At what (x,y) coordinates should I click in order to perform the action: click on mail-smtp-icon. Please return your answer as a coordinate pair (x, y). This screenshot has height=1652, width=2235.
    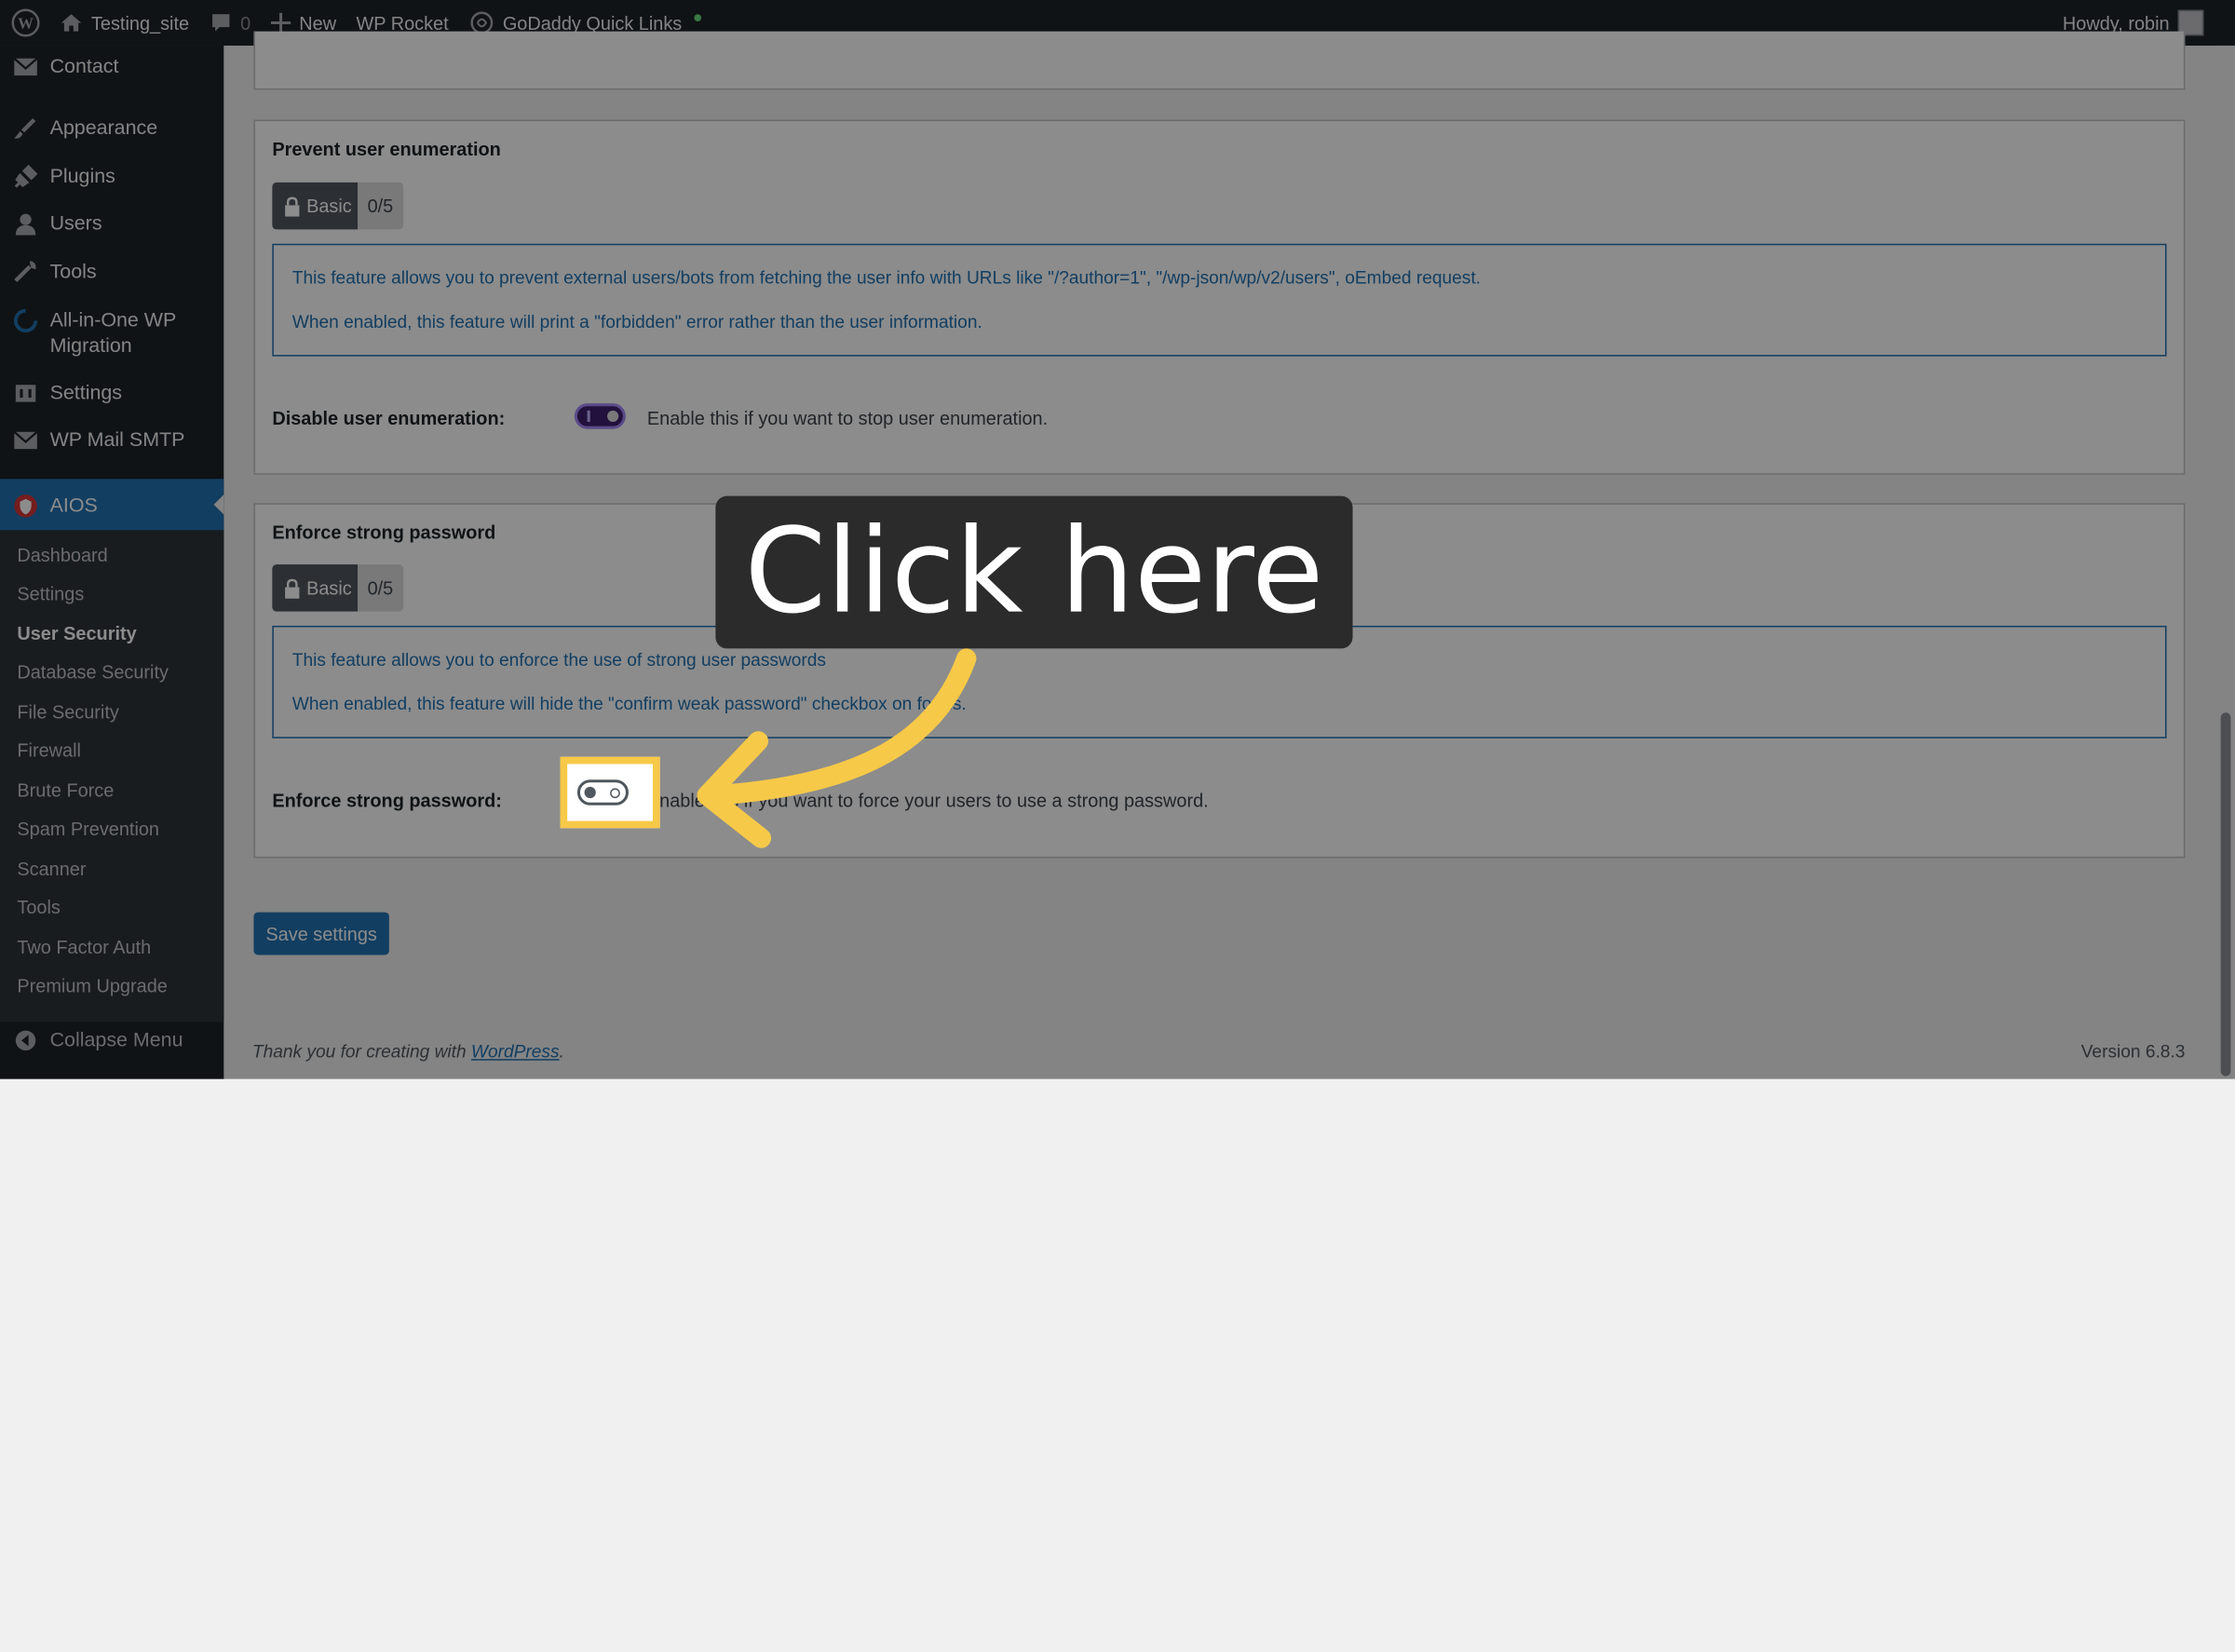
    Looking at the image, I should click on (26, 441).